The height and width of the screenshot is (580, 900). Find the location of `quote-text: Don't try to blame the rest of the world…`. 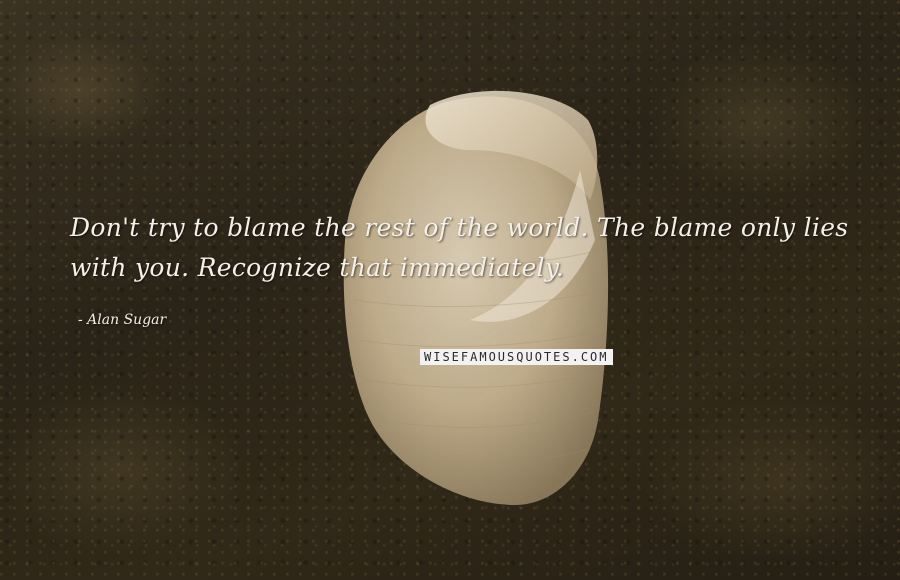

quote-text: Don't try to blame the rest of the world… is located at coordinates (459, 247).